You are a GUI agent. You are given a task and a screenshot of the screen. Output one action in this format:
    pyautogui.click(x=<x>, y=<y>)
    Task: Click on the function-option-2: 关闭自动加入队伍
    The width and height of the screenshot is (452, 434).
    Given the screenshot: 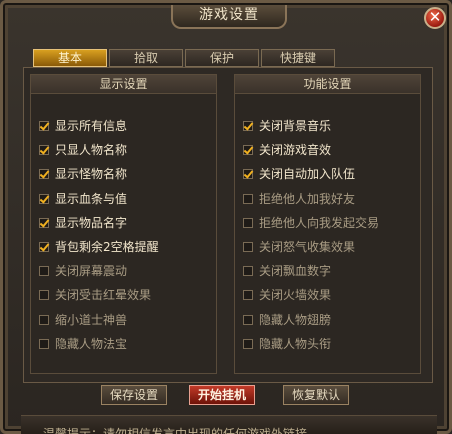 What is the action you would take?
    pyautogui.click(x=299, y=174)
    